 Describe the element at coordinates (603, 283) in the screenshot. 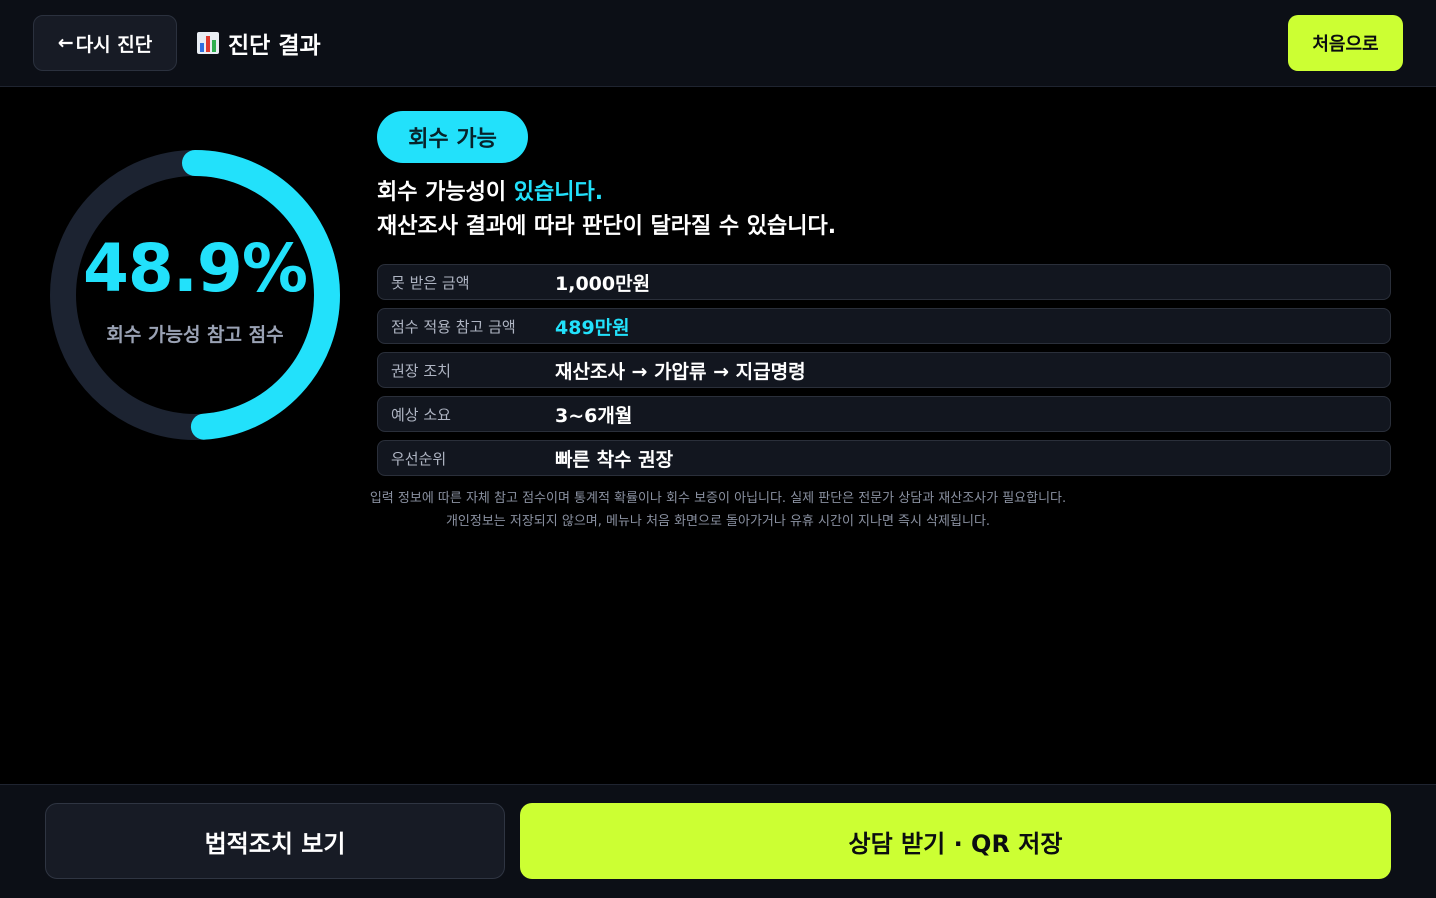

I see `detail-value: 1,000만원` at that location.